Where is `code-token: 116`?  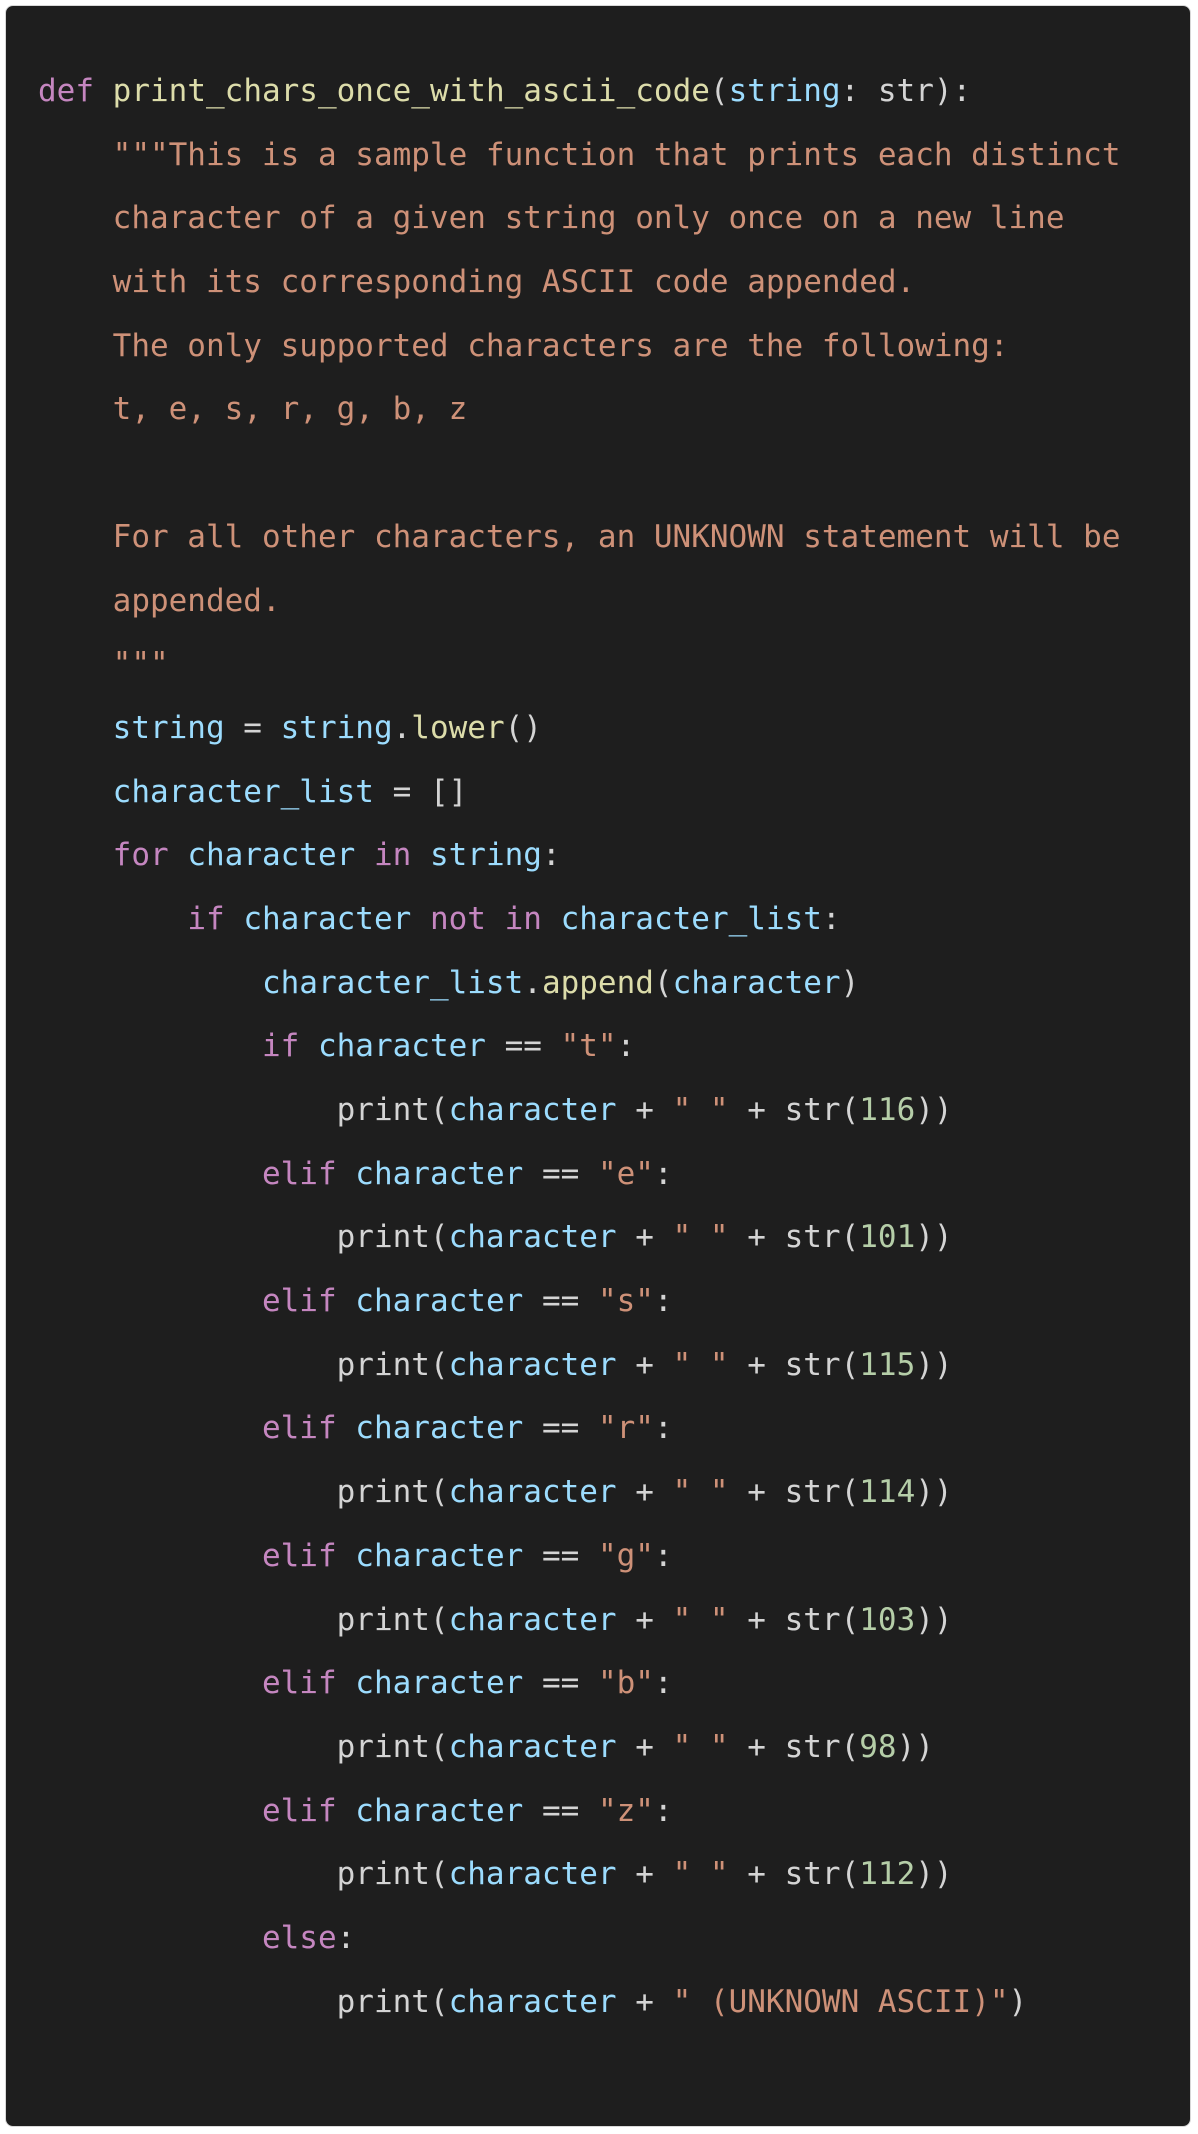 code-token: 116 is located at coordinates (887, 1110).